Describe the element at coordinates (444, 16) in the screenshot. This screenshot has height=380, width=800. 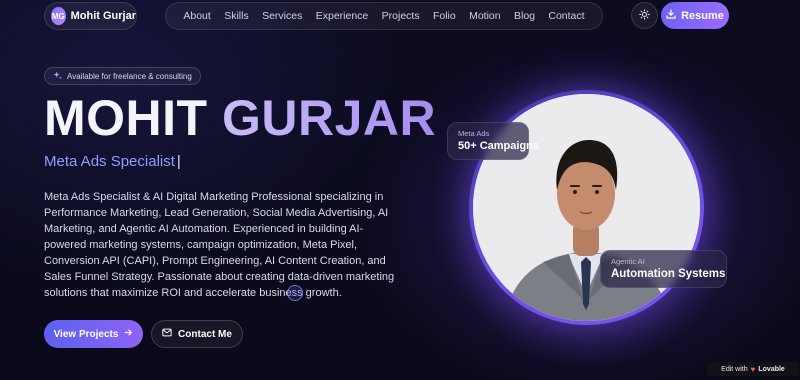
I see `nav-link-folio: Folio` at that location.